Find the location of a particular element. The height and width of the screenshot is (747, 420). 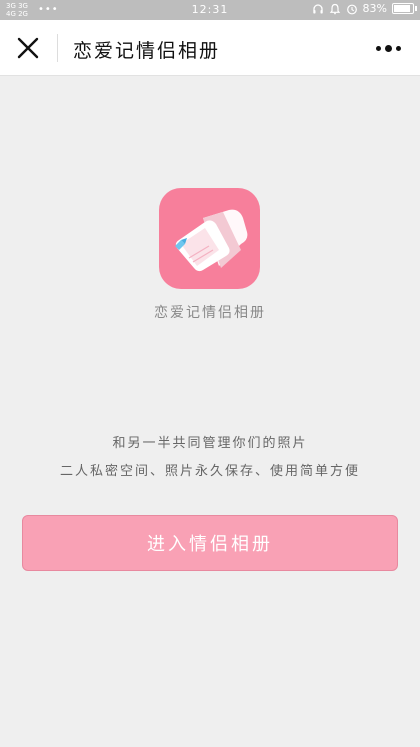

battery-level is located at coordinates (402, 8).